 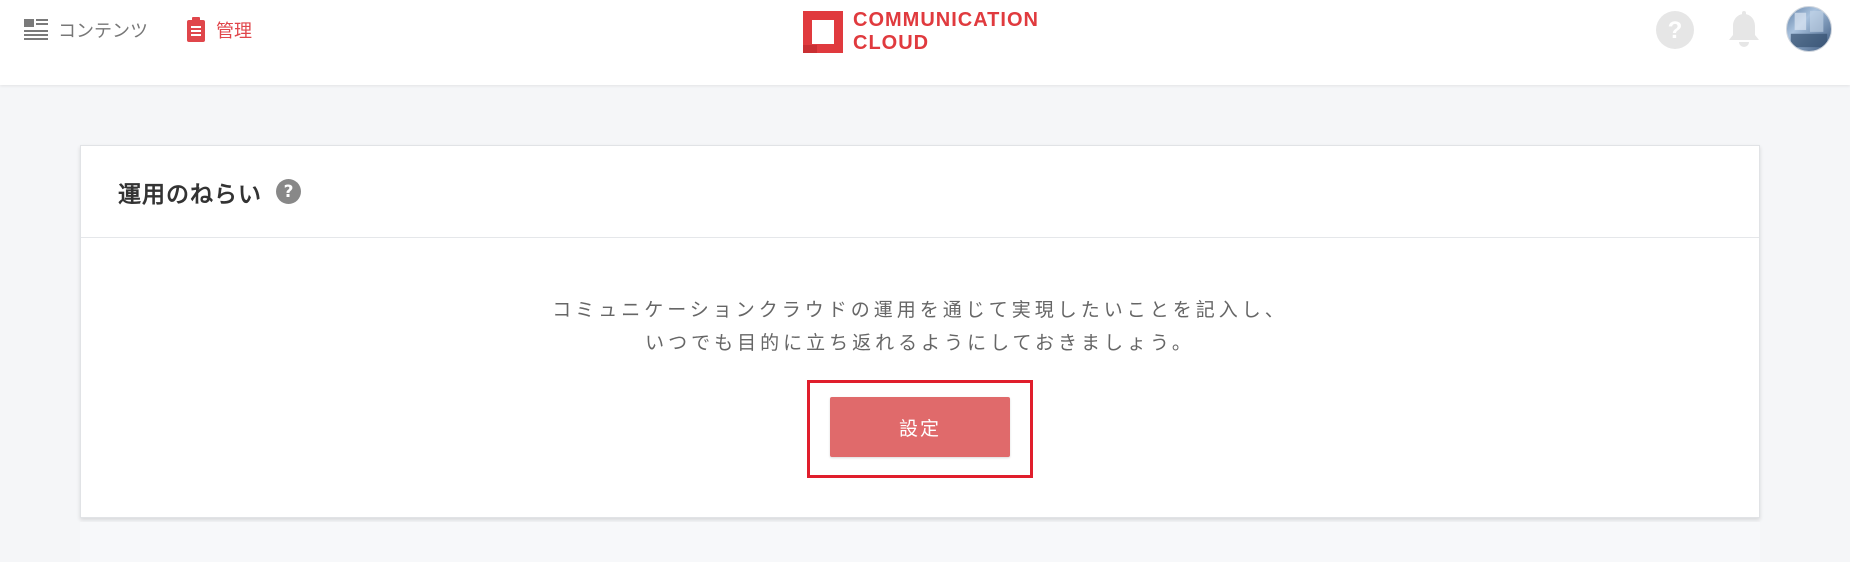 I want to click on card-header: 運用のねらい ?, so click(x=920, y=192).